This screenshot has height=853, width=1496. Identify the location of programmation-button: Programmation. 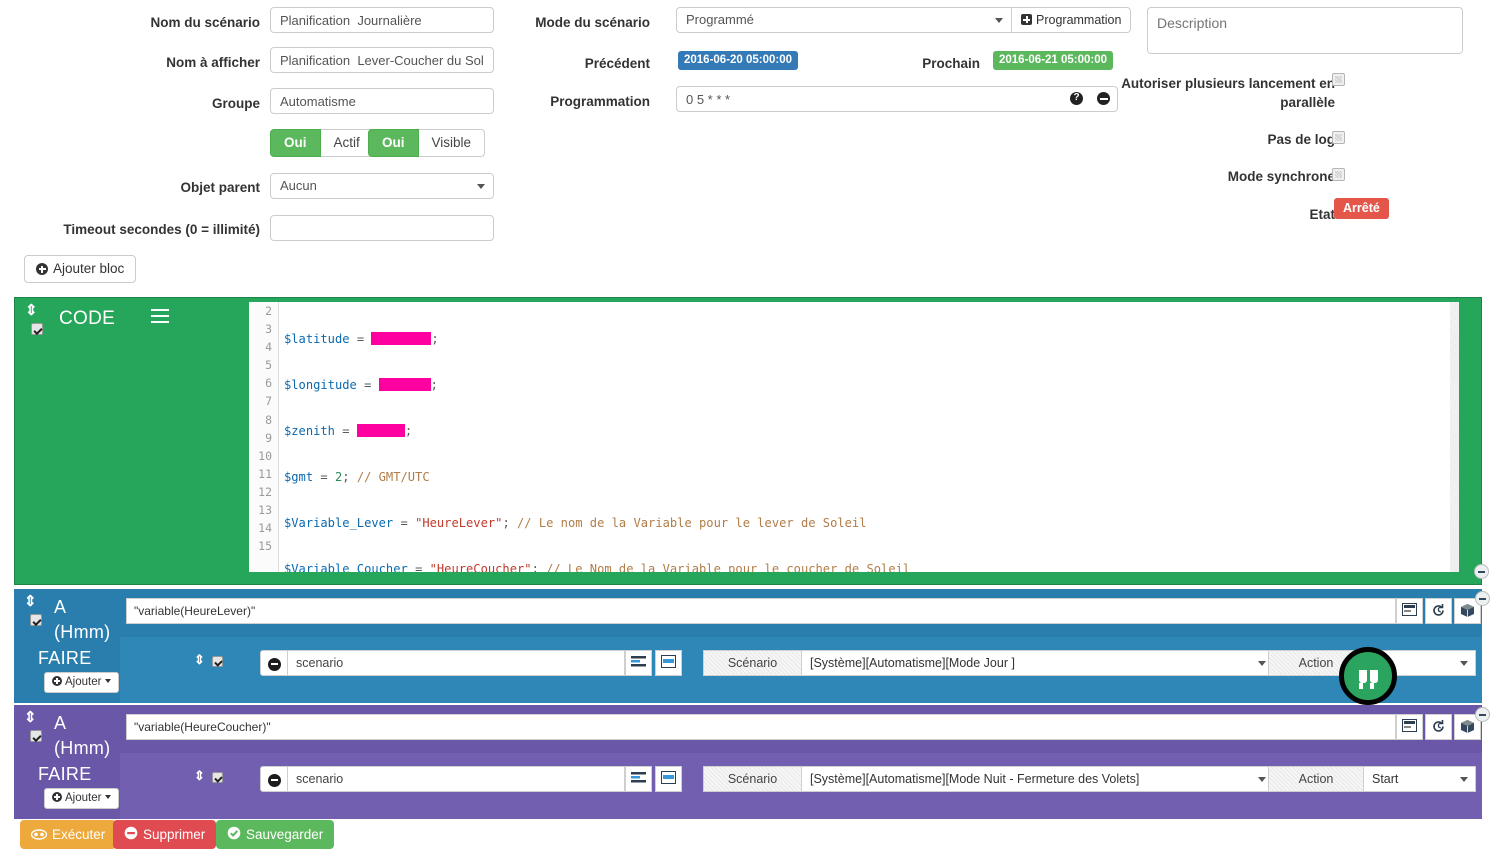
(1072, 20).